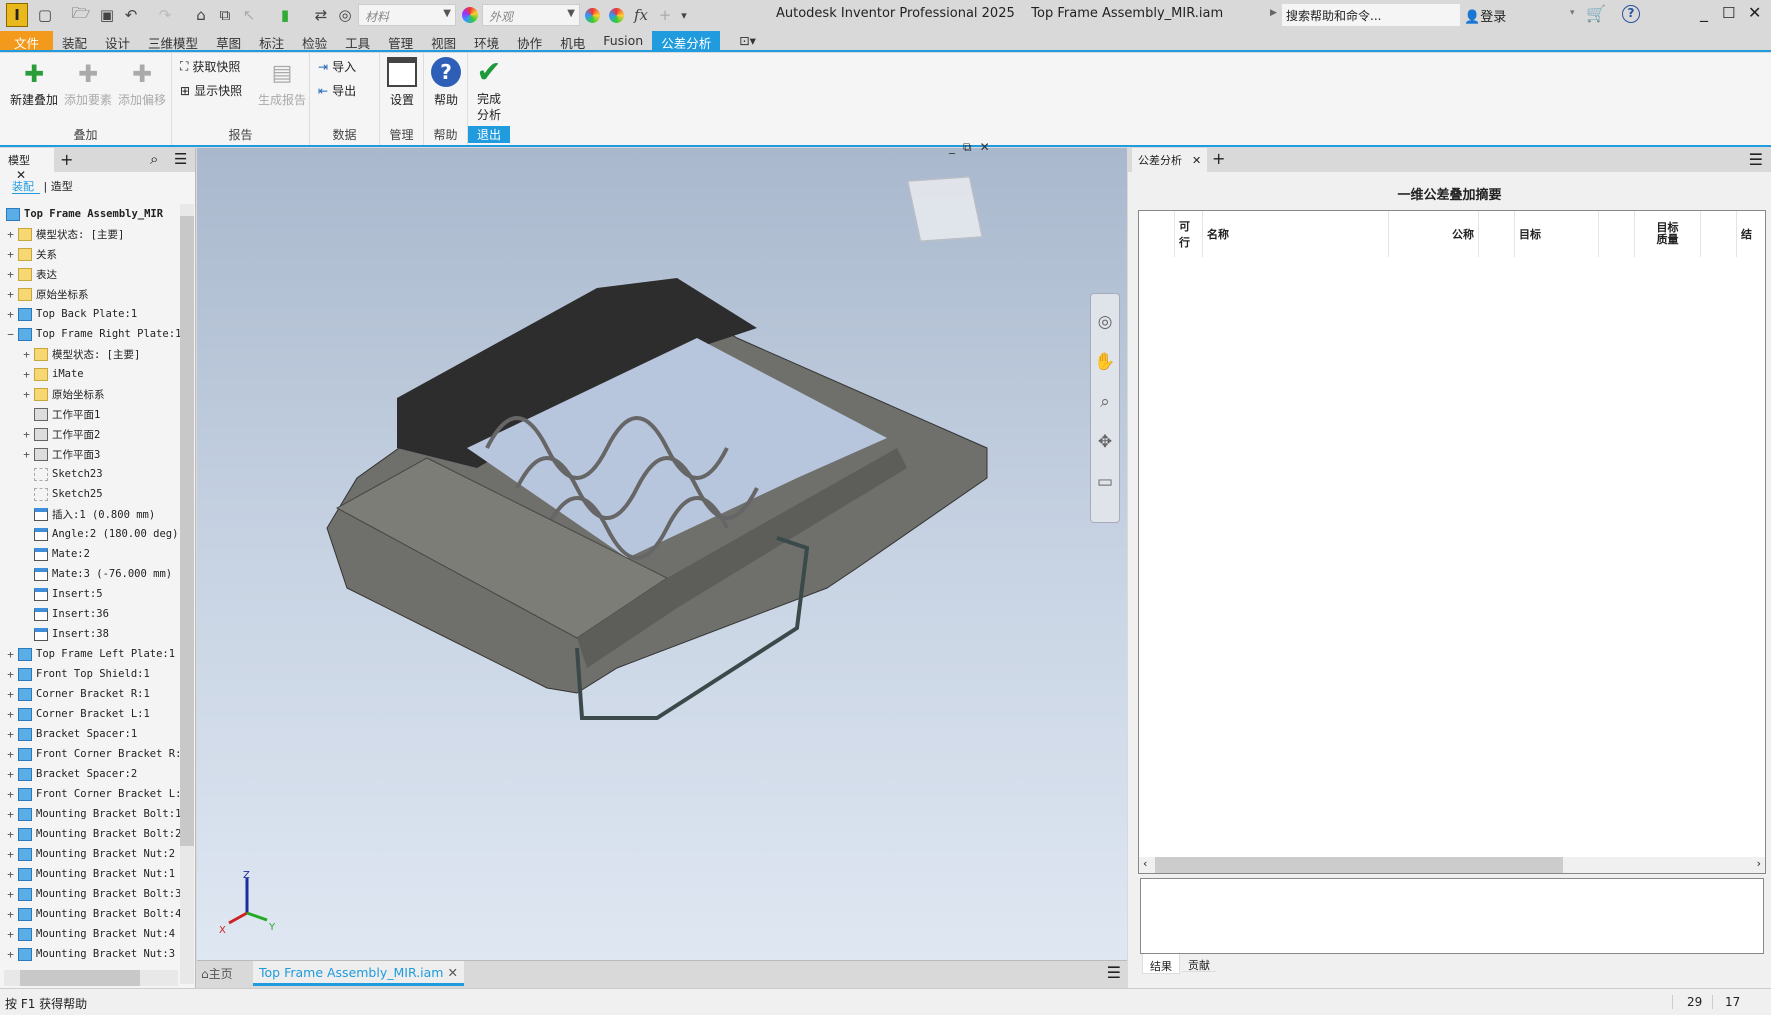  What do you see at coordinates (1596, 13) in the screenshot?
I see `cart-icon: 🛒` at bounding box center [1596, 13].